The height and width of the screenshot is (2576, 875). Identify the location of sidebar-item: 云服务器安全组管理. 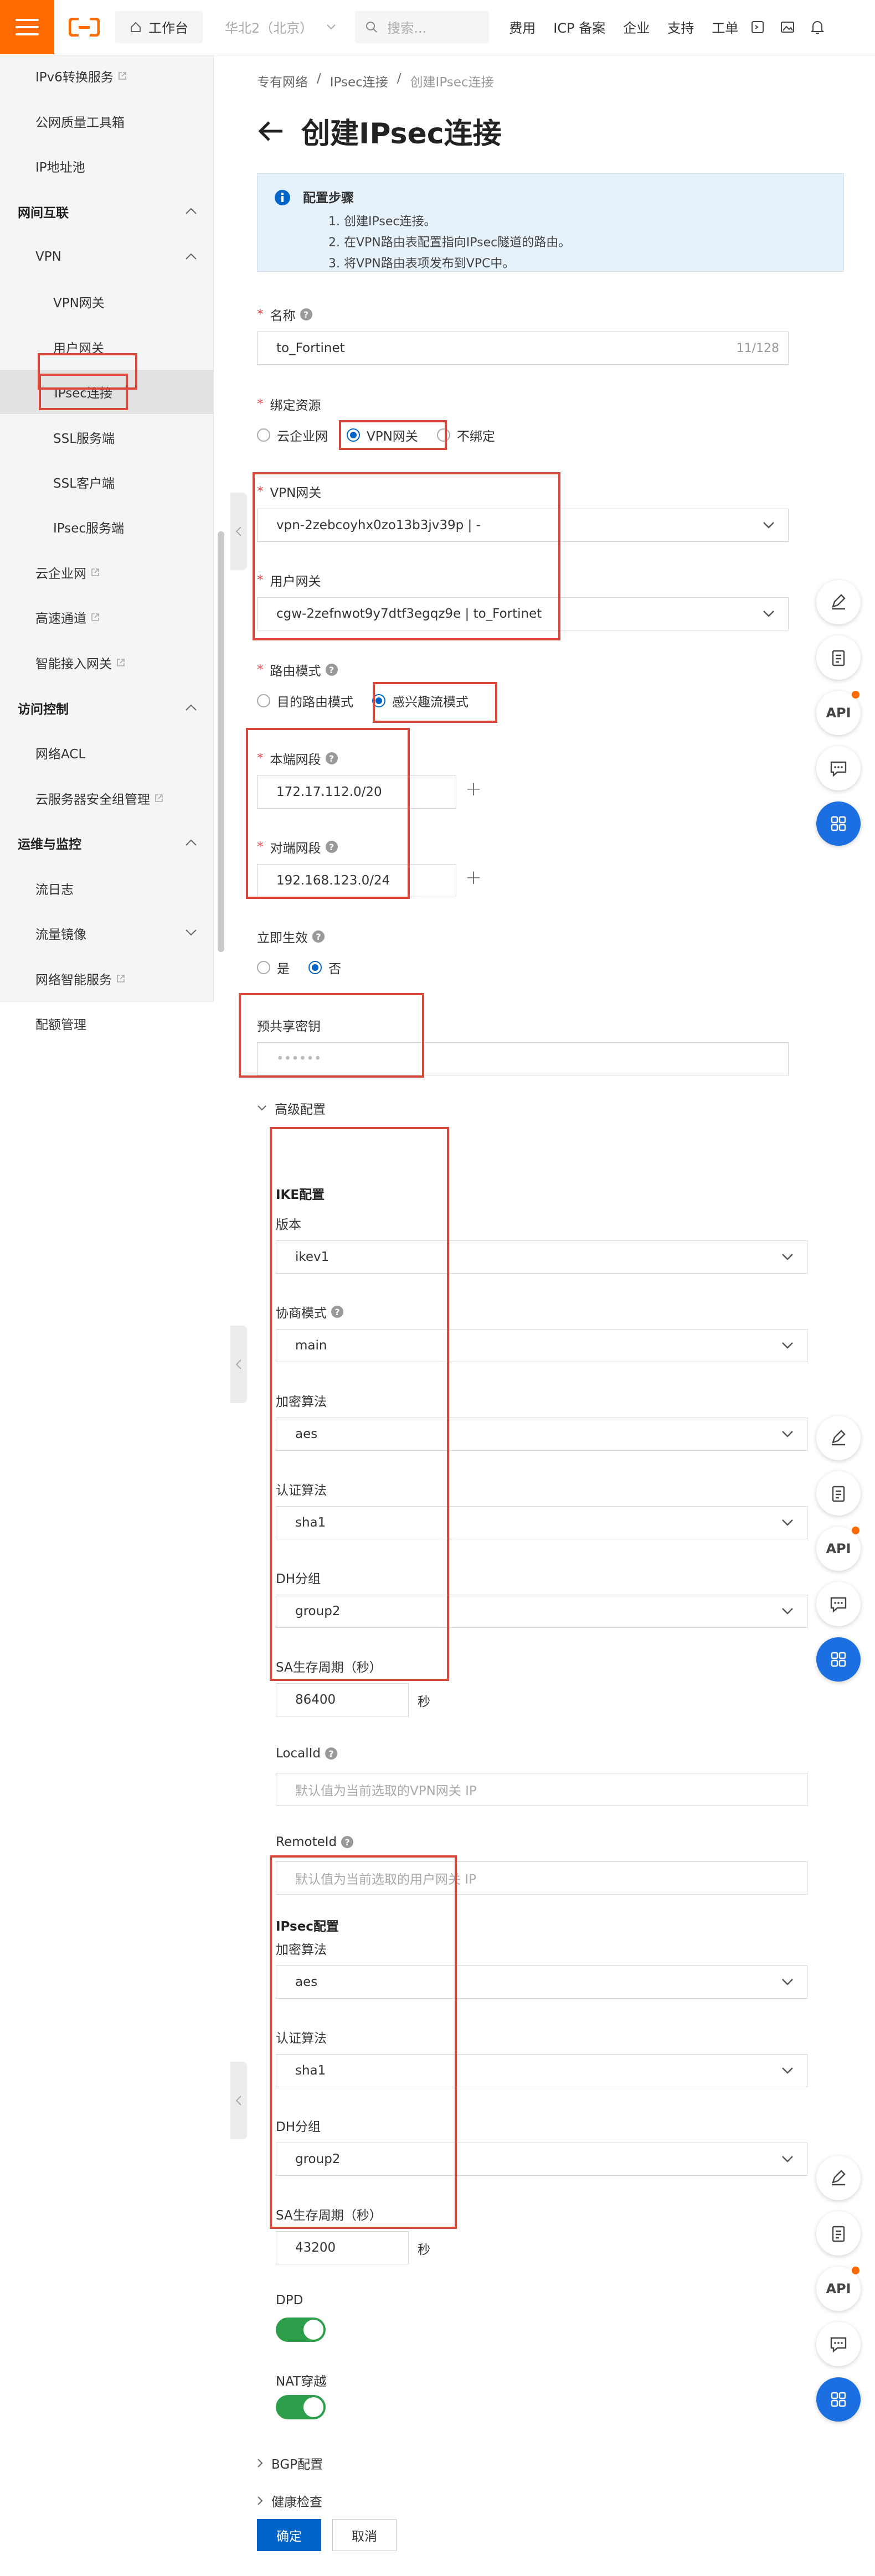
(107, 798).